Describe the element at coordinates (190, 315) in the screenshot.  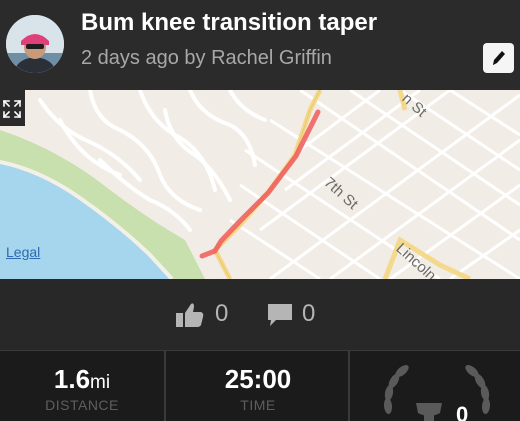
I see `thumbs-up-icon` at that location.